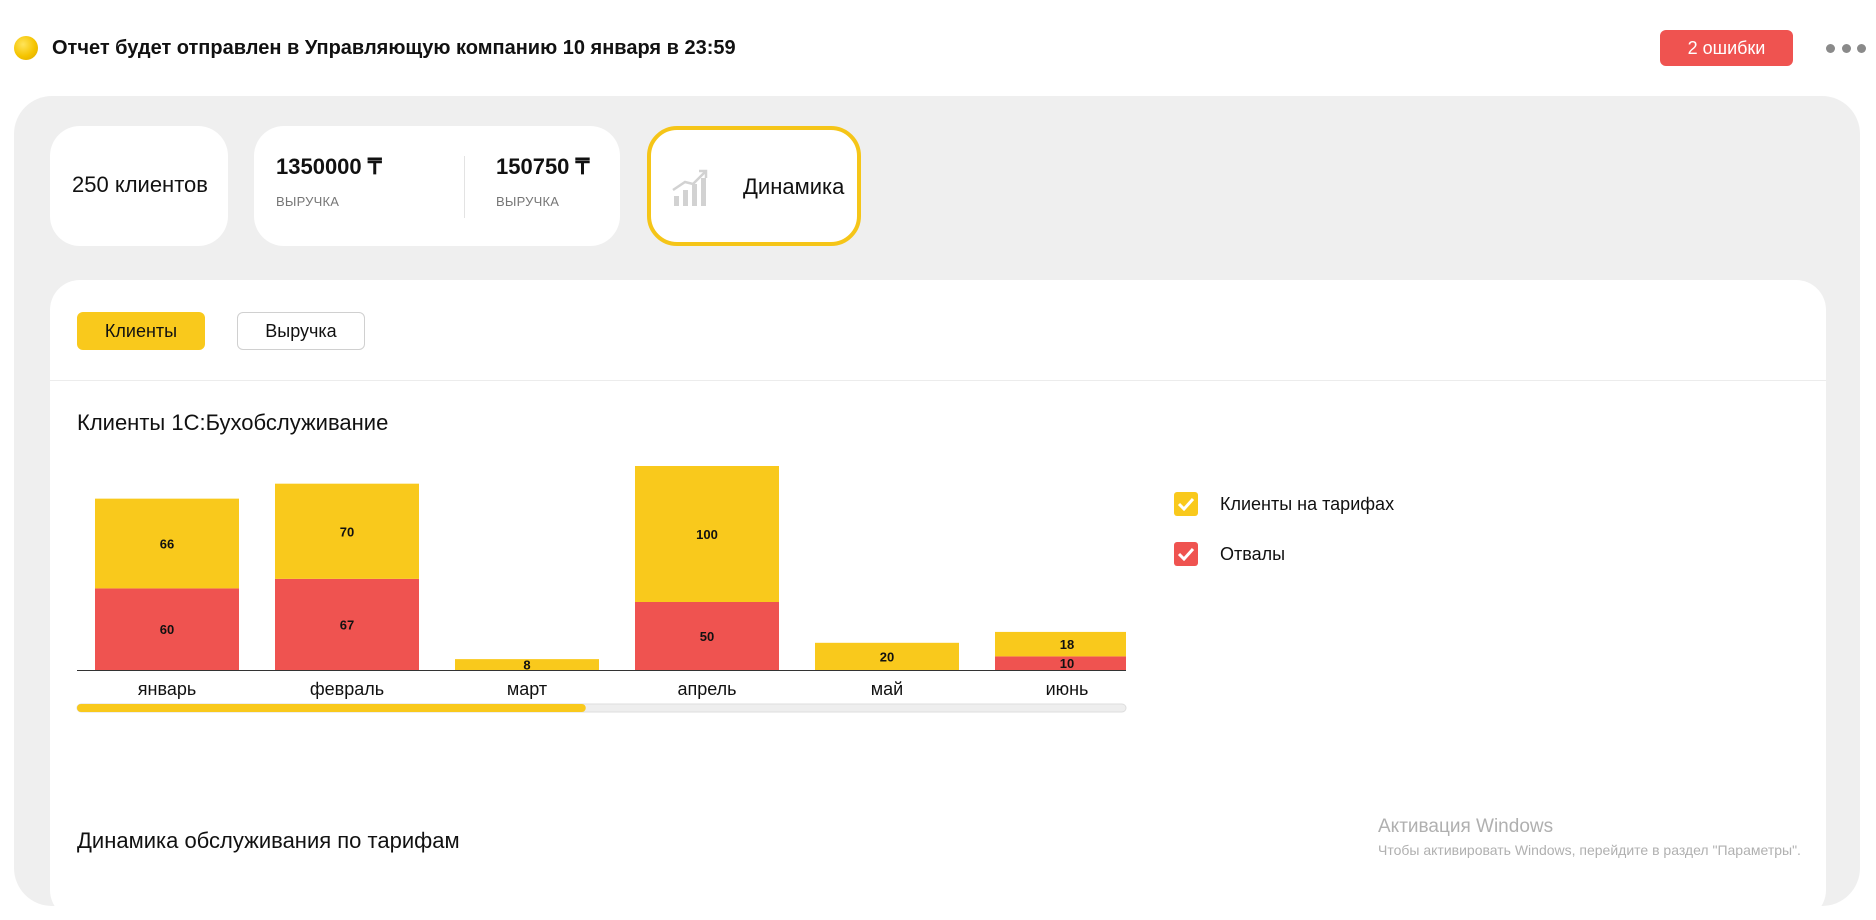  What do you see at coordinates (543, 166) in the screenshot?
I see `revenue-value: 150750 ₸` at bounding box center [543, 166].